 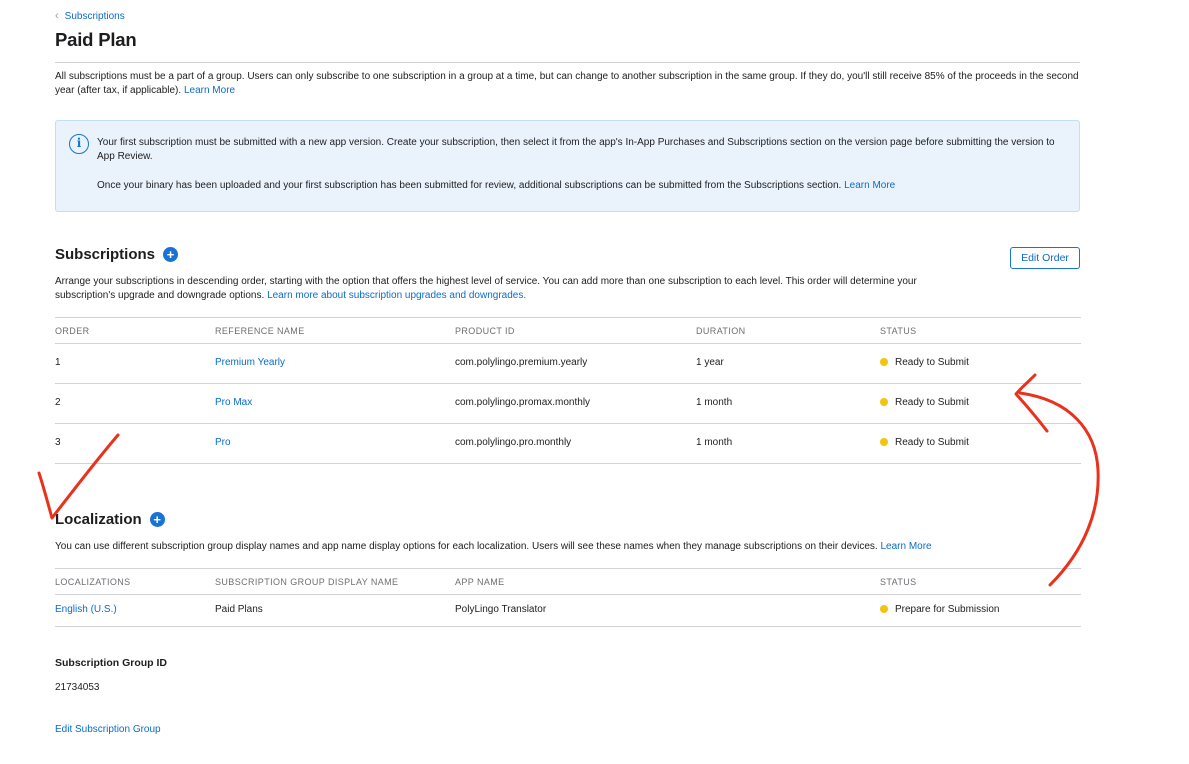 I want to click on add-localization-button: +, so click(x=157, y=519).